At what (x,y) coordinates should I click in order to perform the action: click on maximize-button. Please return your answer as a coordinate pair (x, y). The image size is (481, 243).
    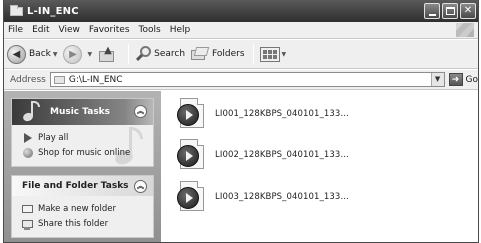
    Looking at the image, I should click on (450, 11).